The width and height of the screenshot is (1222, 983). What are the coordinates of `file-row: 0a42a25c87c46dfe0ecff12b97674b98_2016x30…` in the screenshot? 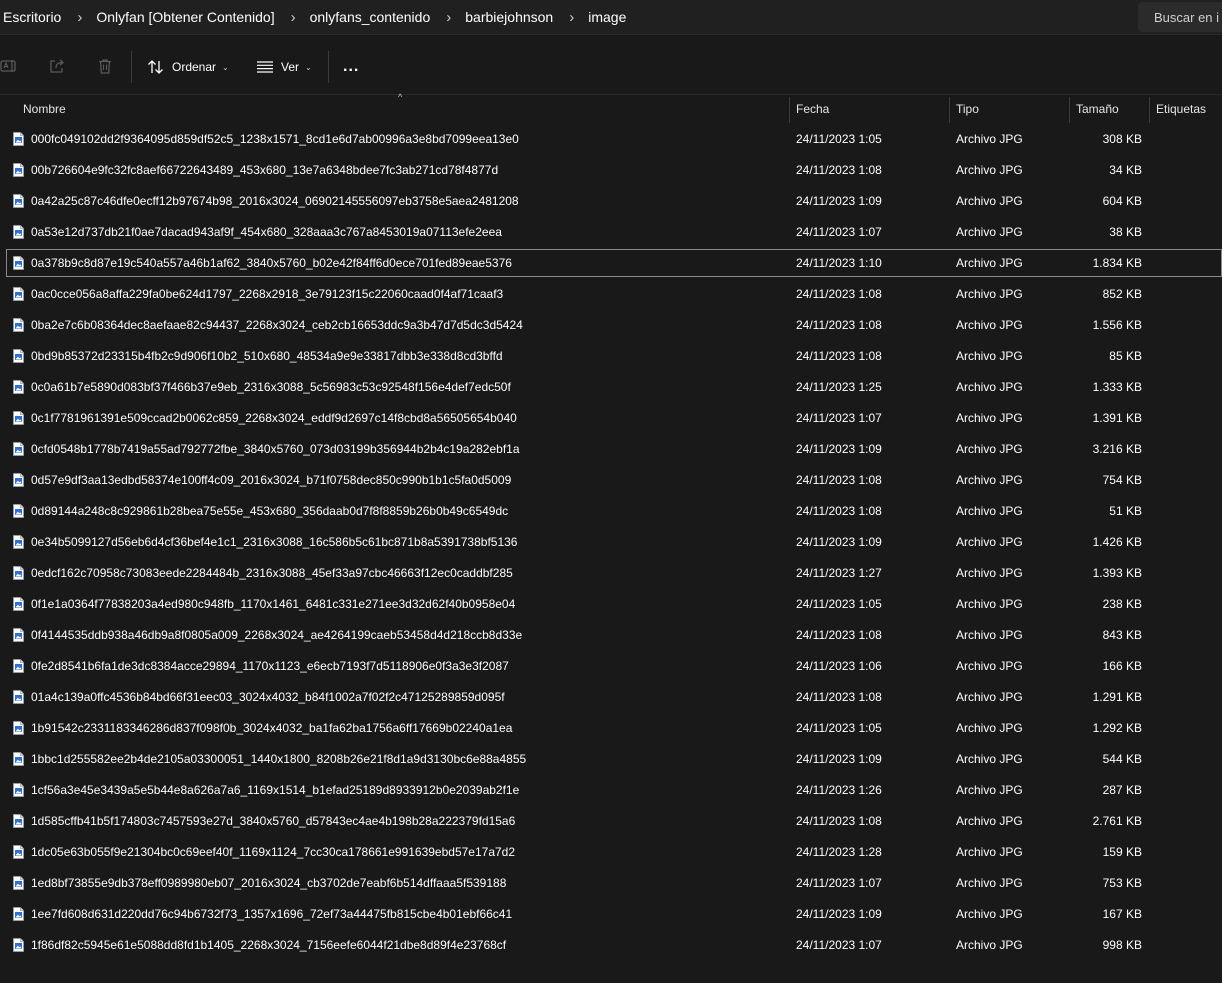 It's located at (611, 201).